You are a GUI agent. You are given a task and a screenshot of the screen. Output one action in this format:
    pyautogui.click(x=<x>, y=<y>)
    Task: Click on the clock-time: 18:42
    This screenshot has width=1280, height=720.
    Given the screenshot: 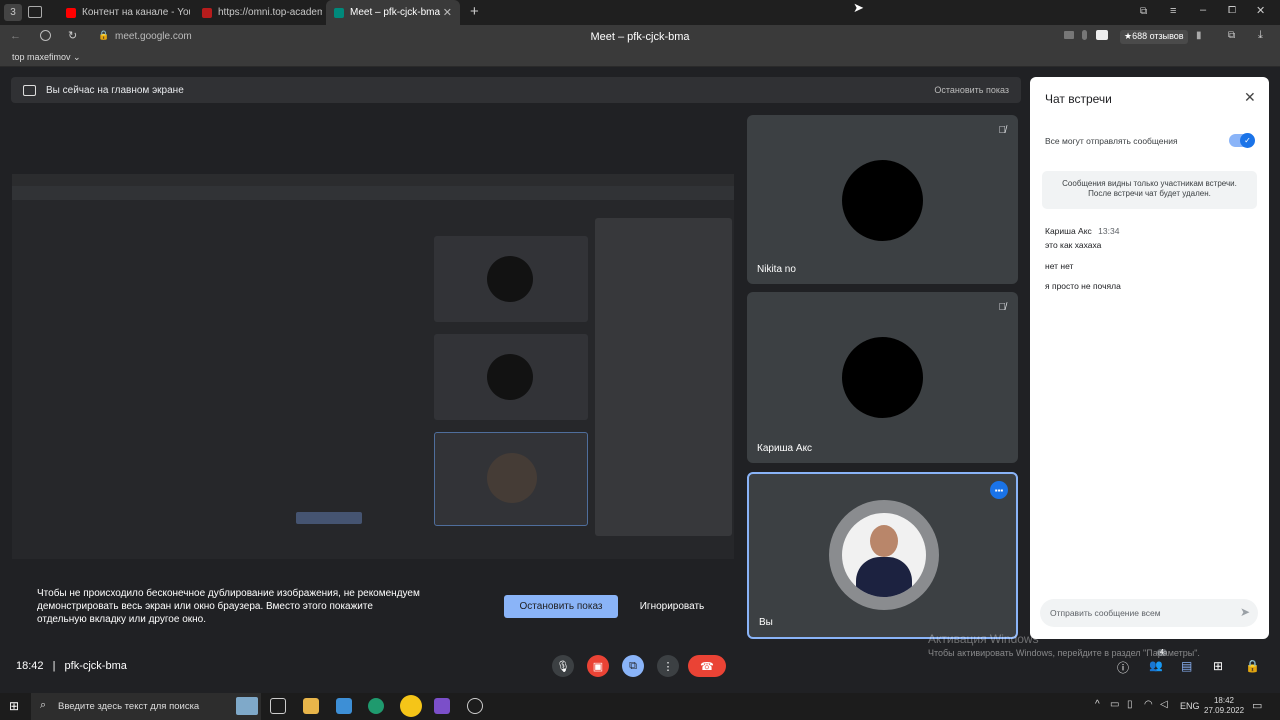 What is the action you would take?
    pyautogui.click(x=1224, y=700)
    